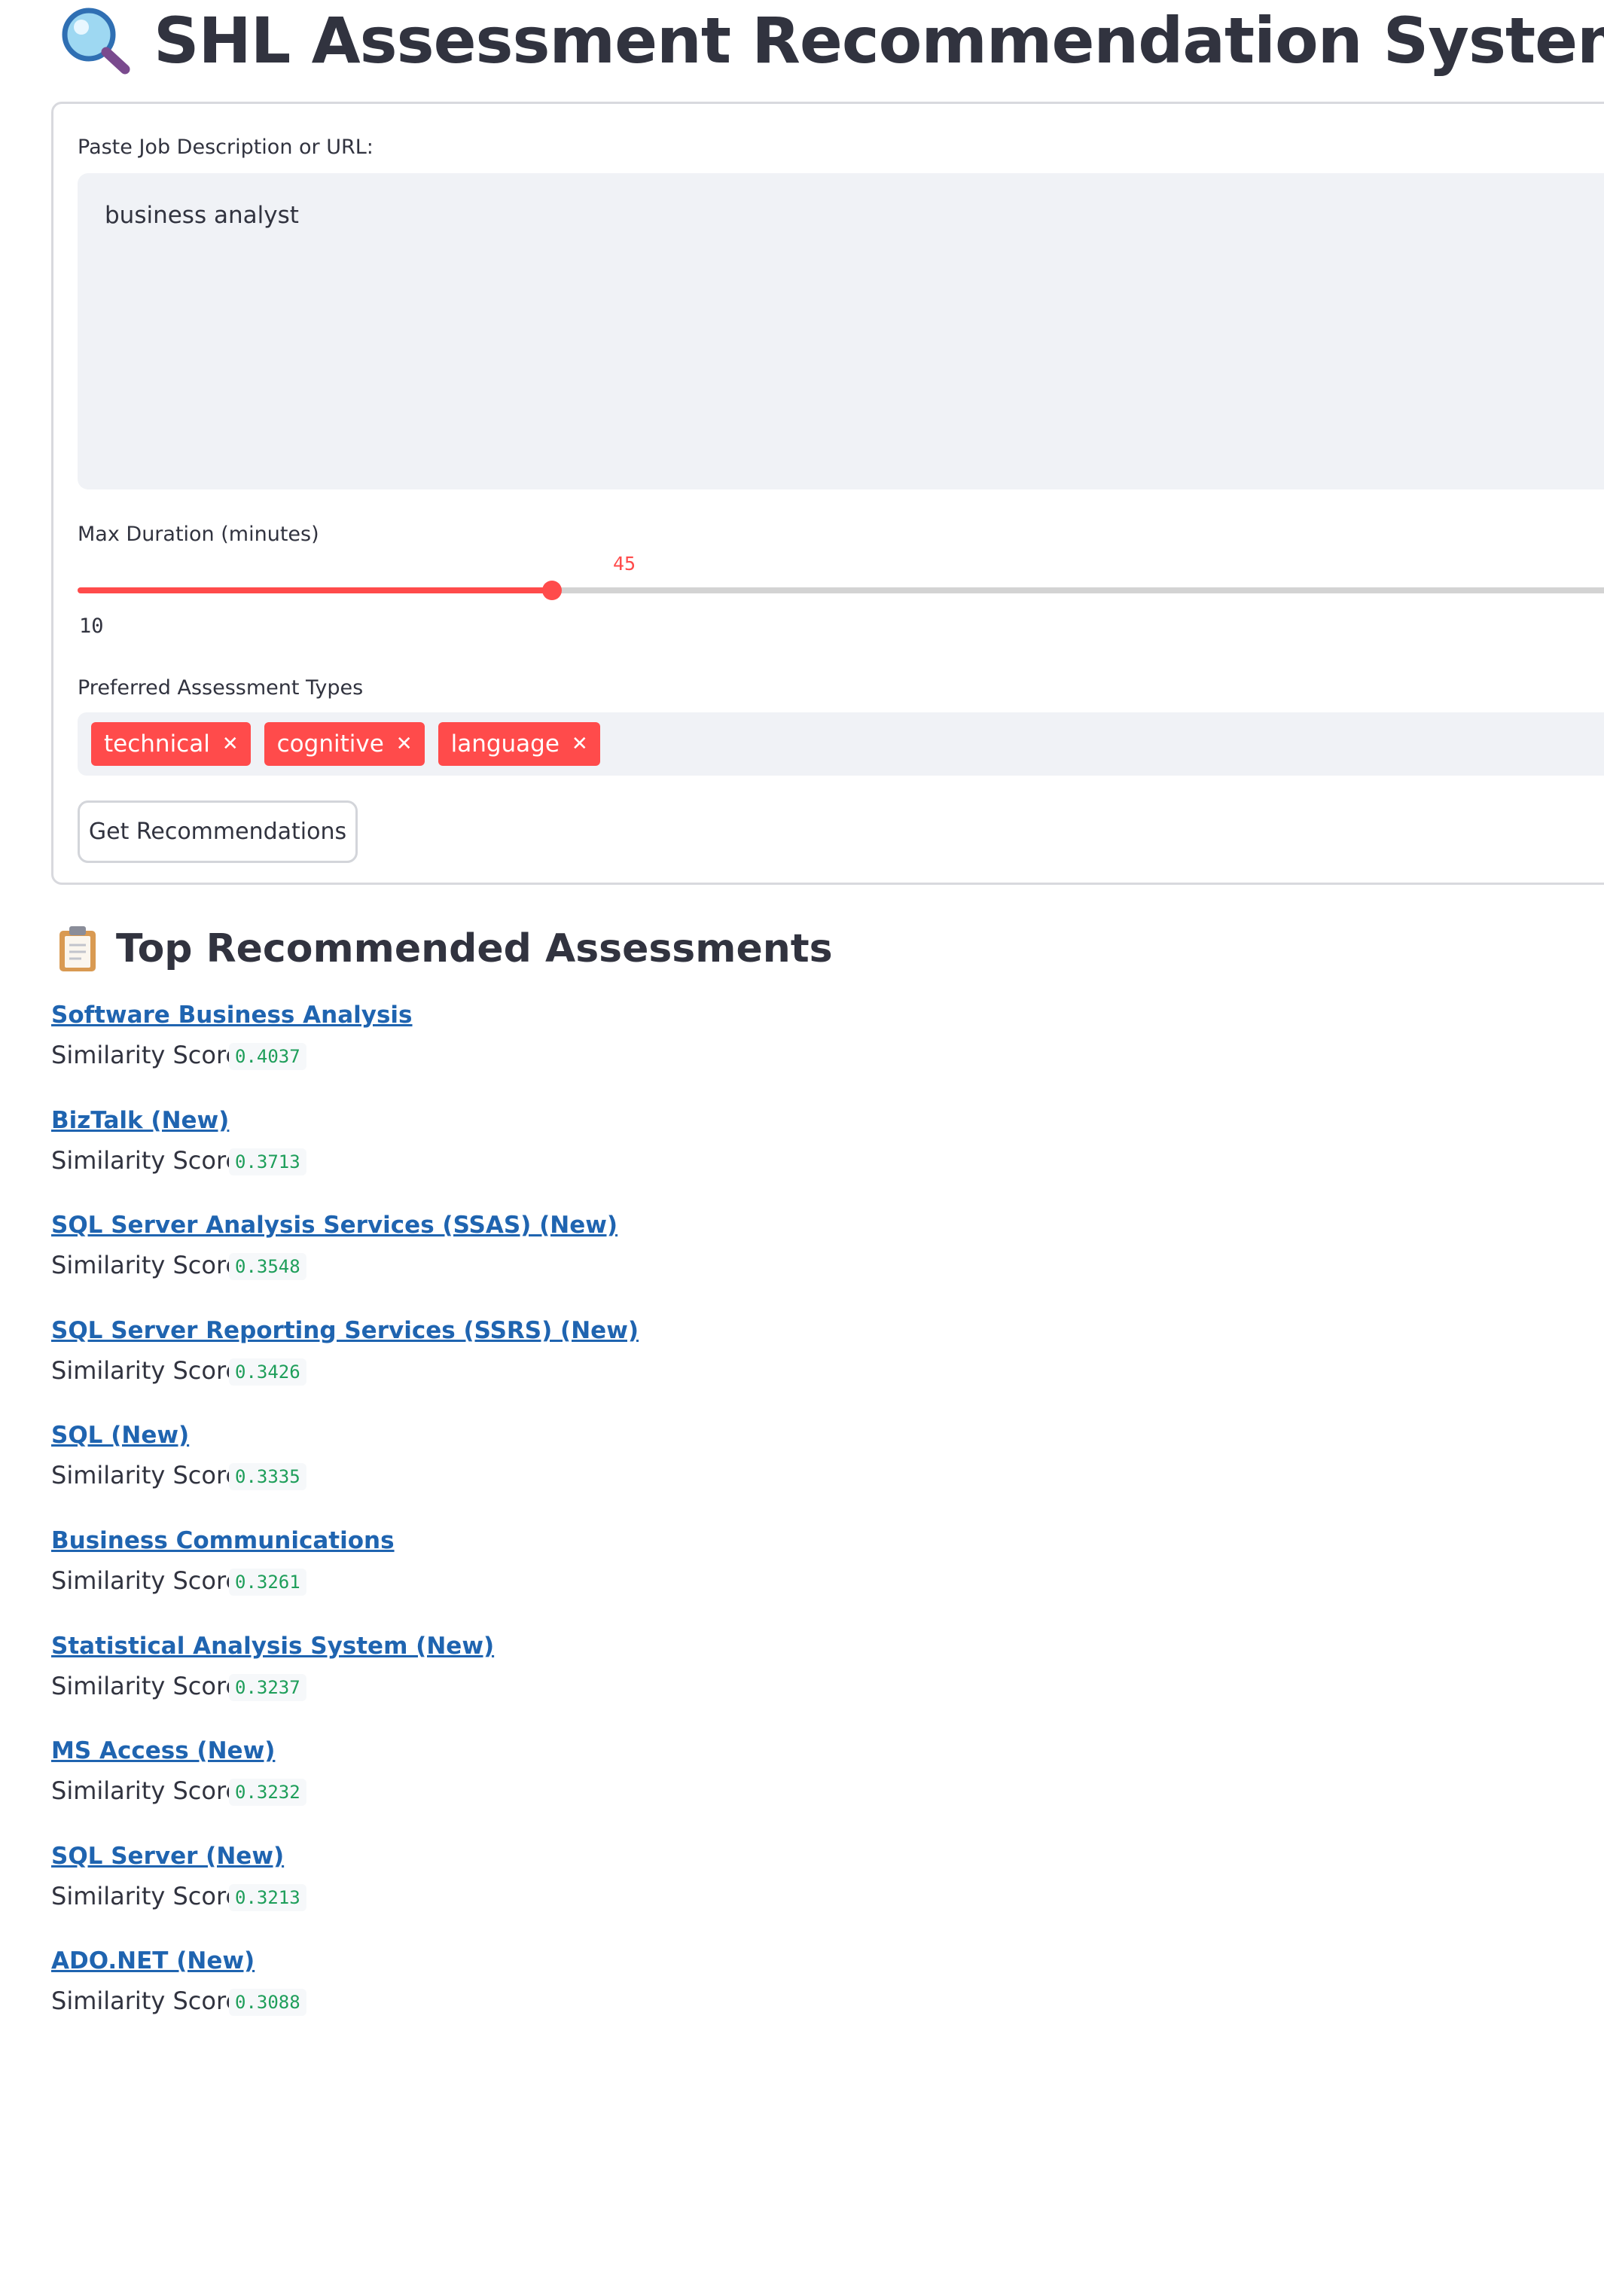  Describe the element at coordinates (96, 41) in the screenshot. I see `magnifying-glass-icon` at that location.